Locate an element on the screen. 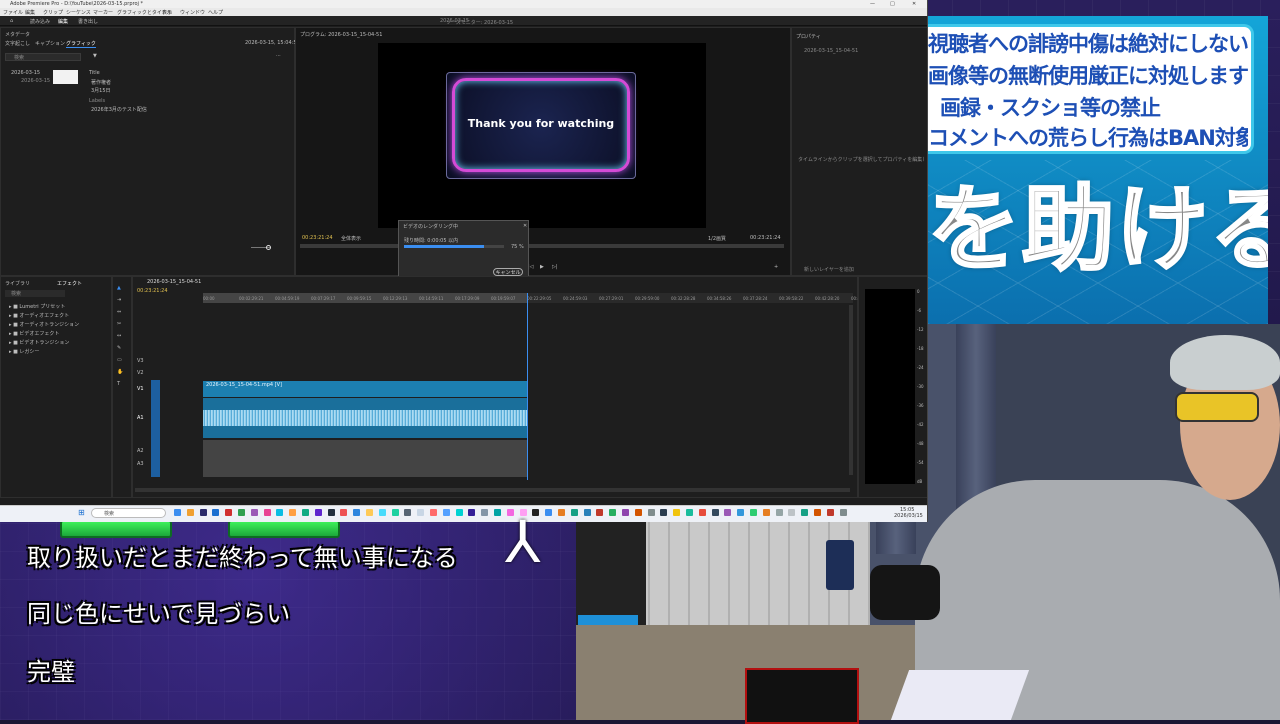  cancel-button: キャンセル is located at coordinates (508, 272).